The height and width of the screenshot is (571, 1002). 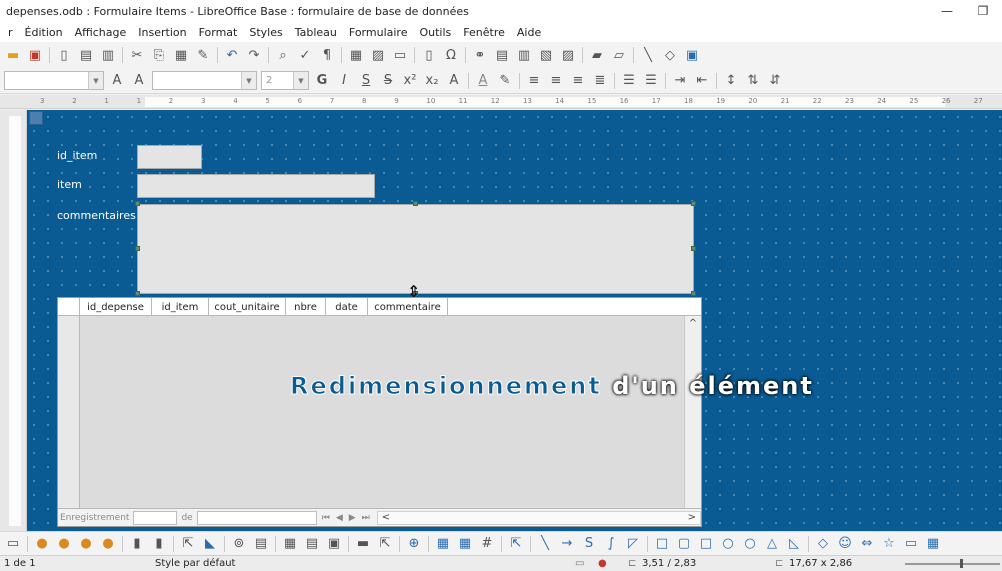 What do you see at coordinates (137, 203) in the screenshot?
I see `resize-handle-top-left` at bounding box center [137, 203].